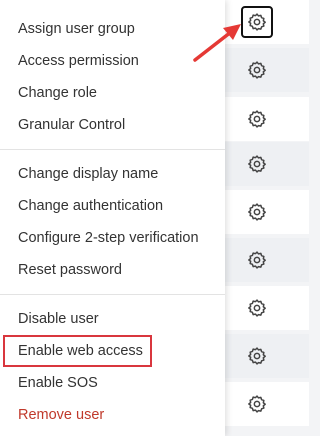 Image resolution: width=320 pixels, height=436 pixels. What do you see at coordinates (61, 415) in the screenshot?
I see `menu-item-remove-user: Remove user` at bounding box center [61, 415].